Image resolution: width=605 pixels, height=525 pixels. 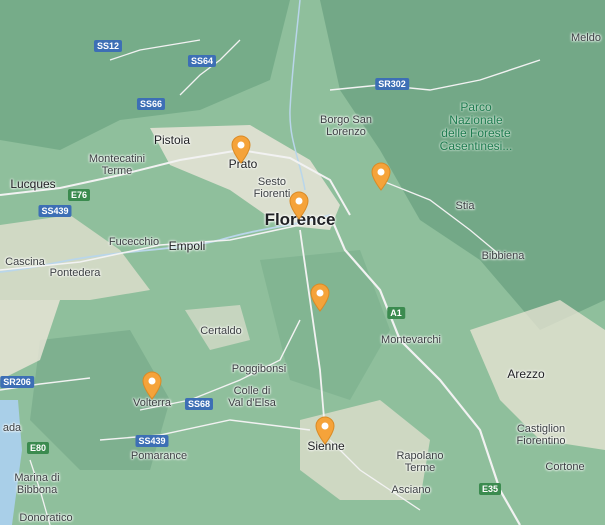 What do you see at coordinates (151, 104) in the screenshot?
I see `road-shield-ss66: SS66` at bounding box center [151, 104].